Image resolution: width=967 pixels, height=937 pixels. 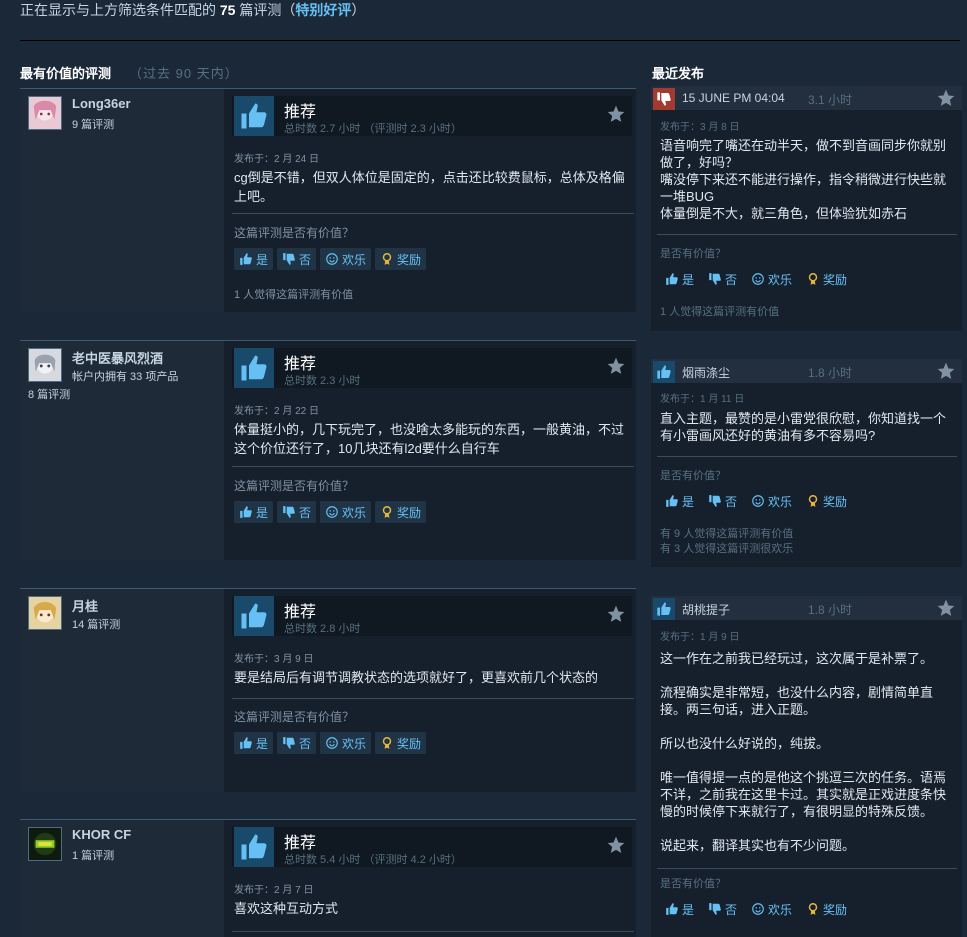 I want to click on author-name: KHOR CF, so click(x=101, y=834).